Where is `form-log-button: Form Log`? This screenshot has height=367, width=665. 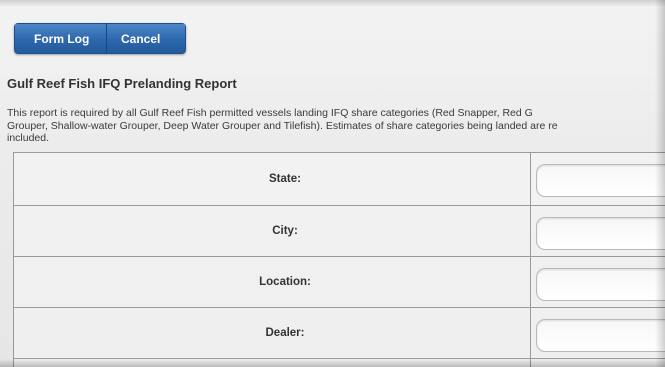
form-log-button: Form Log is located at coordinates (60, 38).